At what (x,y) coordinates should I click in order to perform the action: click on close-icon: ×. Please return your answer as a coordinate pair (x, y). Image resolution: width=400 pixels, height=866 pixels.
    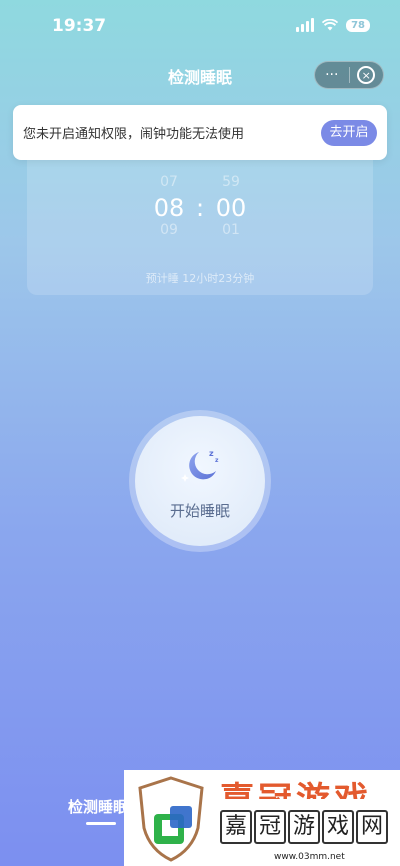
    Looking at the image, I should click on (366, 75).